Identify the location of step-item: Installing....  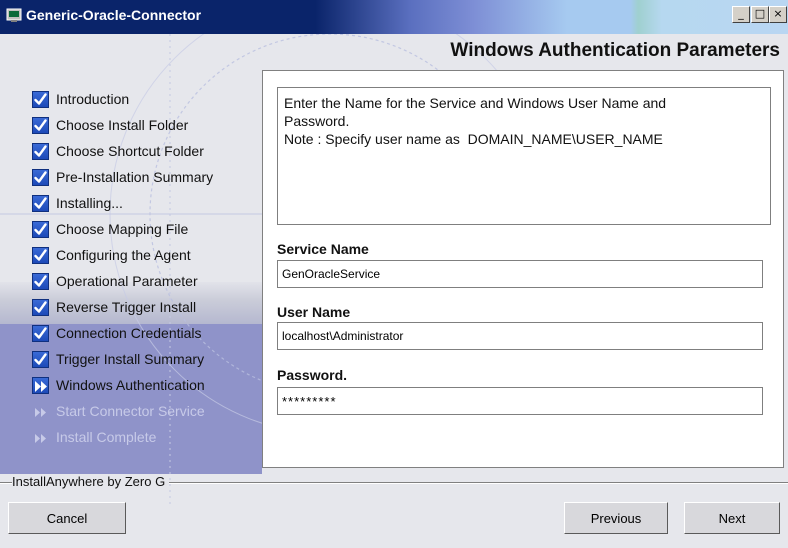
(122, 203).